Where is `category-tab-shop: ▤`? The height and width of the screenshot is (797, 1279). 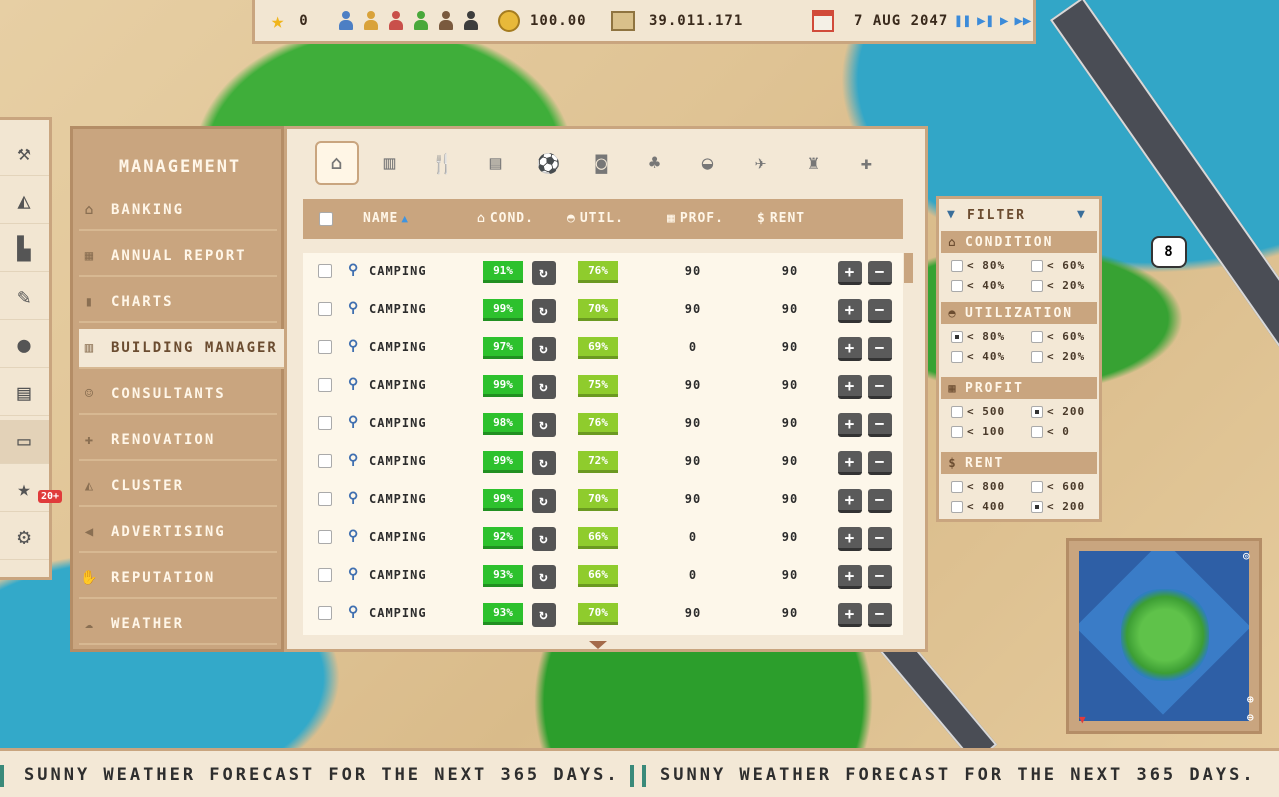
category-tab-shop: ▤ is located at coordinates (496, 163).